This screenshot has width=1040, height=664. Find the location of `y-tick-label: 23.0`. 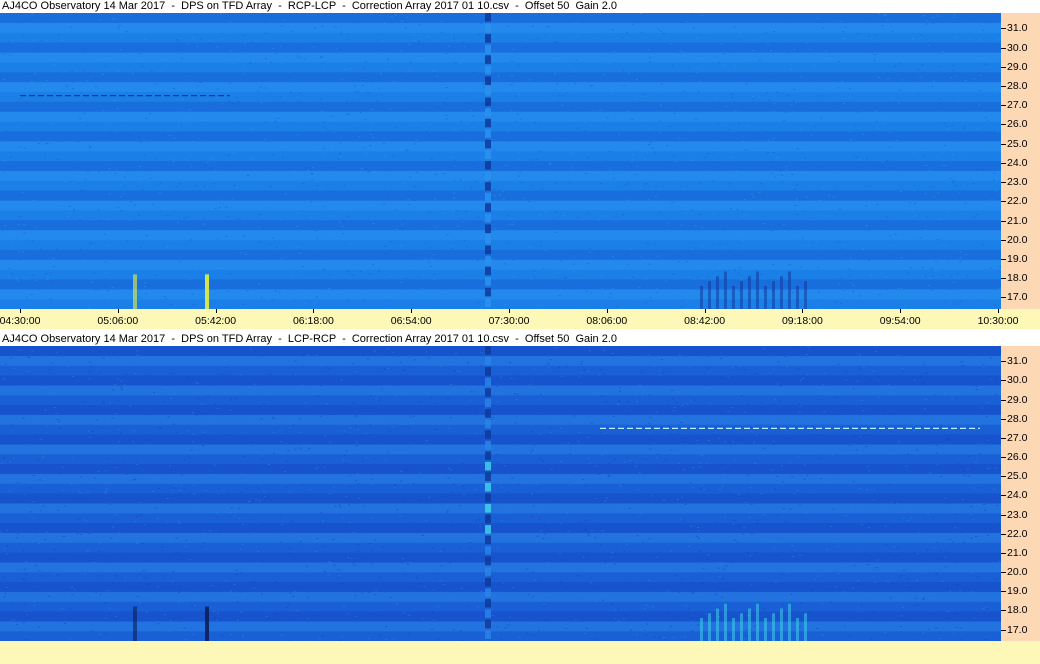

y-tick-label: 23.0 is located at coordinates (1017, 182).